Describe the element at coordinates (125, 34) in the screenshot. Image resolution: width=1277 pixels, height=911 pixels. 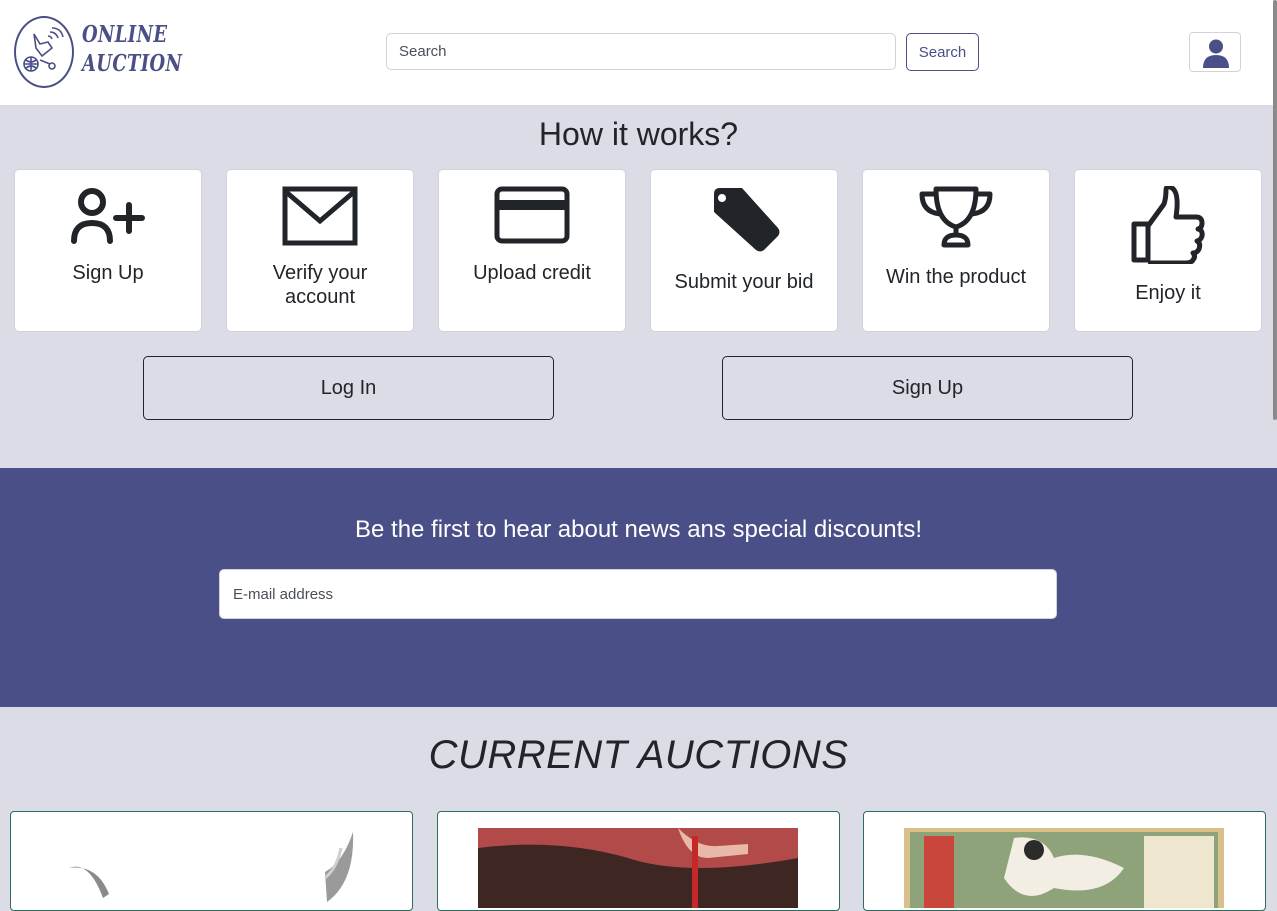
I see `logo-line-1: ONLINE` at that location.